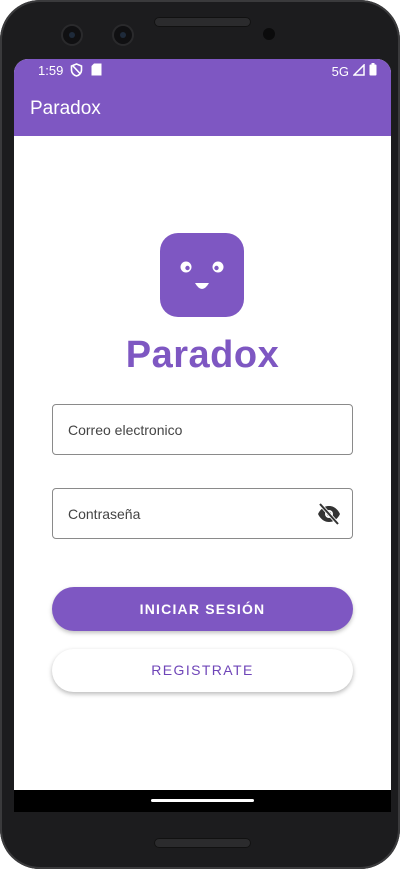 The width and height of the screenshot is (400, 869). I want to click on app-title: Paradox, so click(65, 108).